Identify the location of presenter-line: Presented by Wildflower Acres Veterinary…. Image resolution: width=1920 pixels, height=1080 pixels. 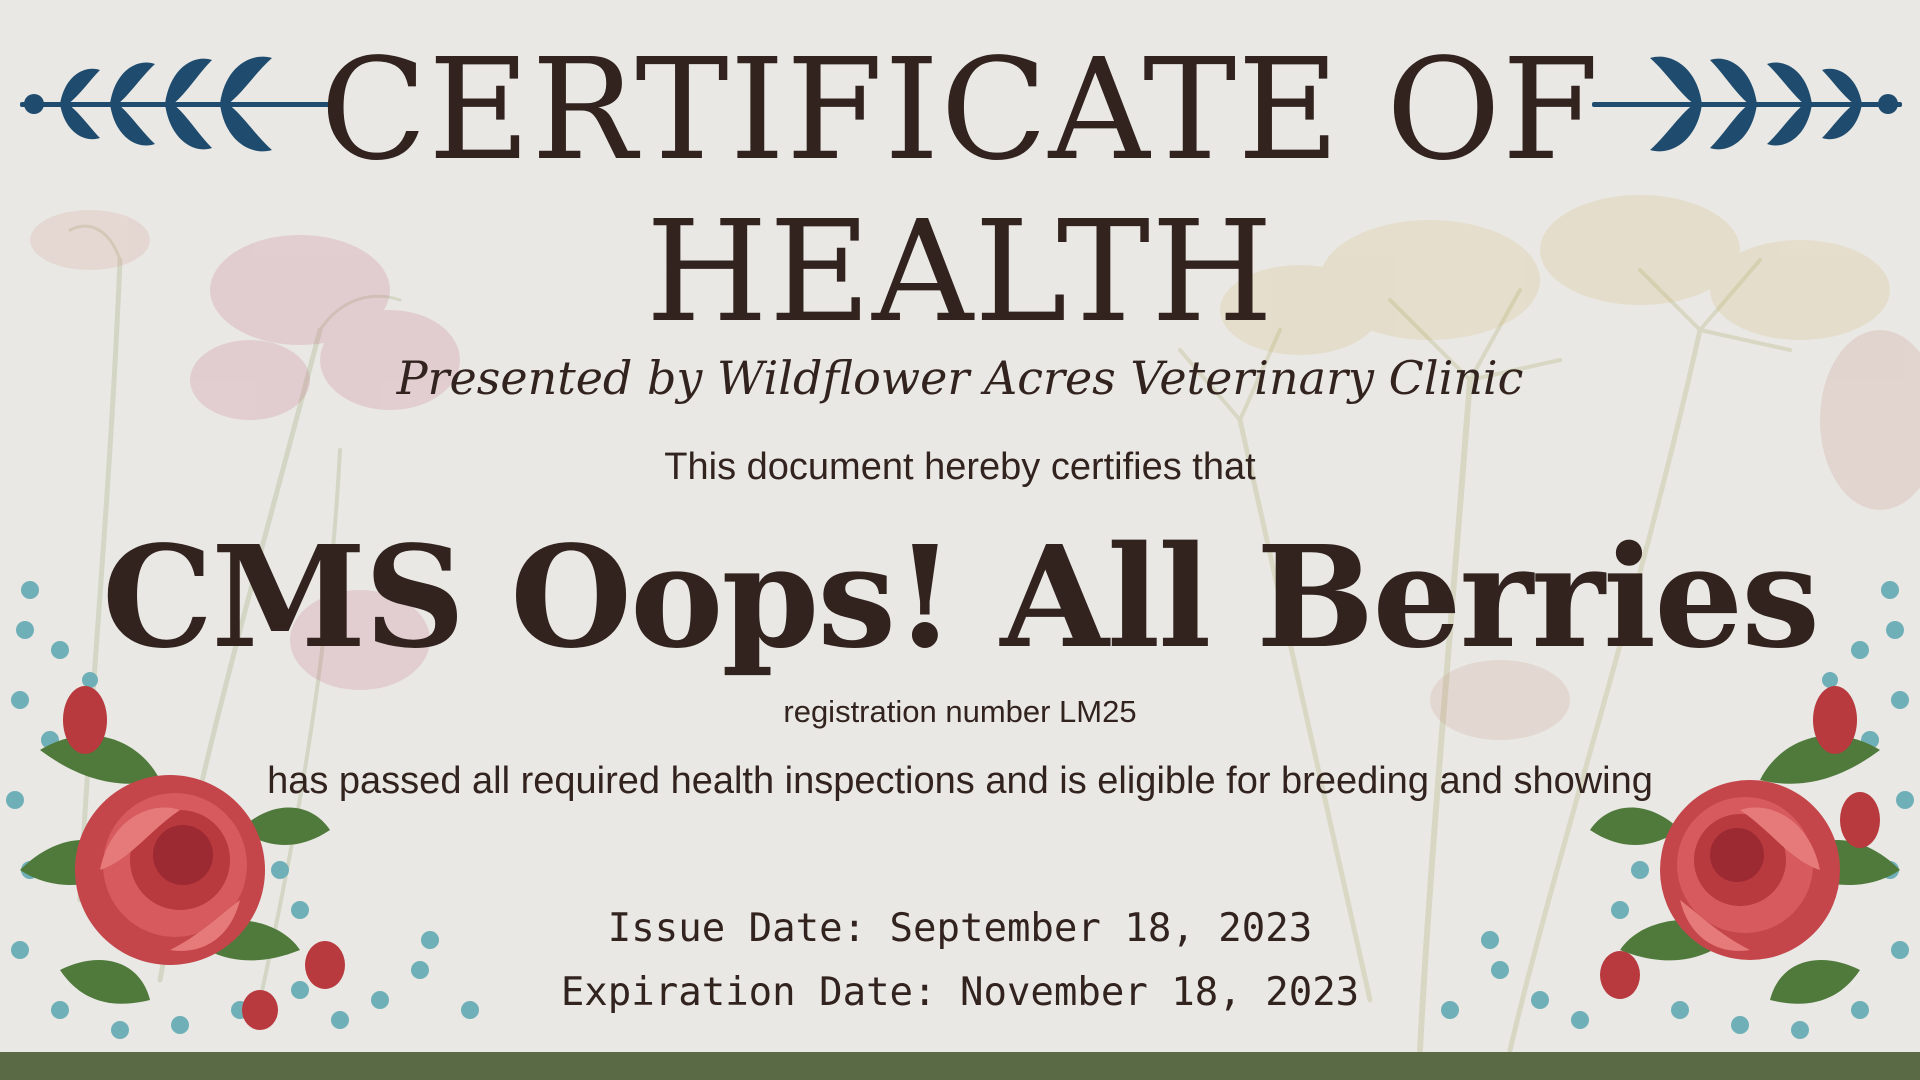
(960, 378).